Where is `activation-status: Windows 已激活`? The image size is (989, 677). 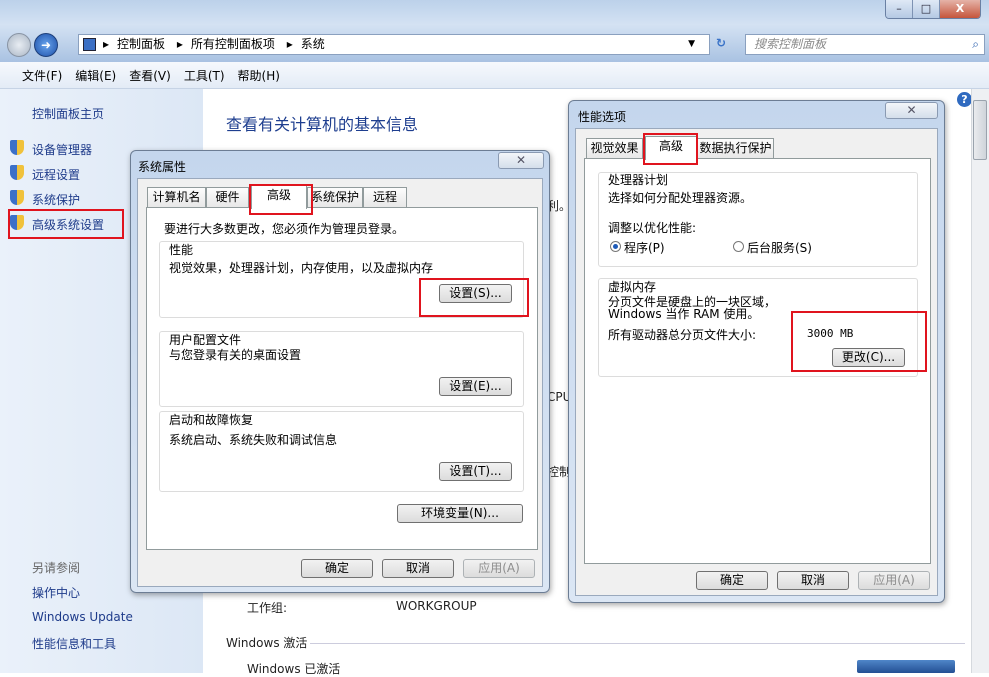 activation-status: Windows 已激活 is located at coordinates (294, 669).